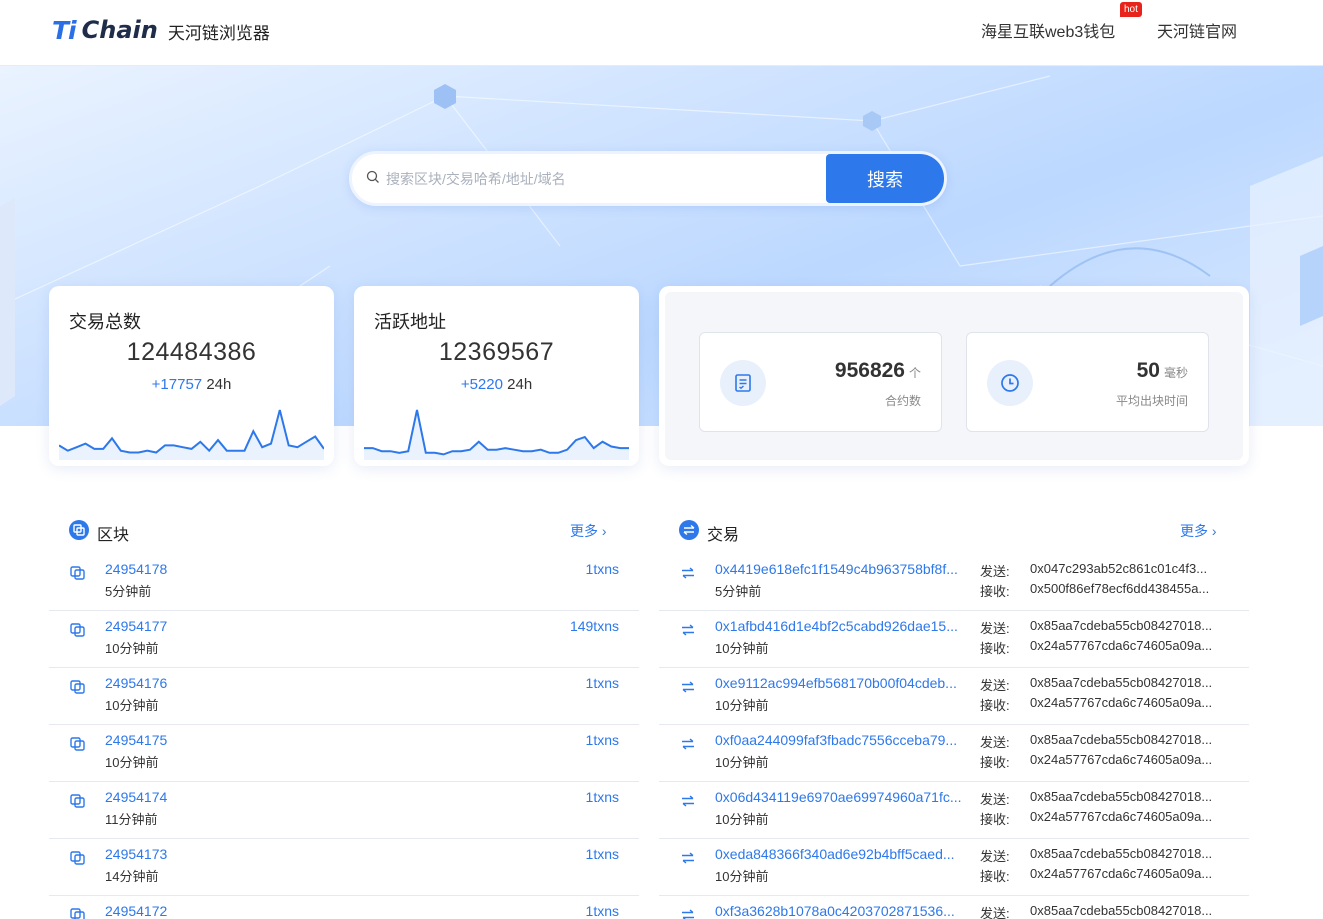  What do you see at coordinates (344, 639) in the screenshot?
I see `block-row: 24954177 10分钟前 149txns` at bounding box center [344, 639].